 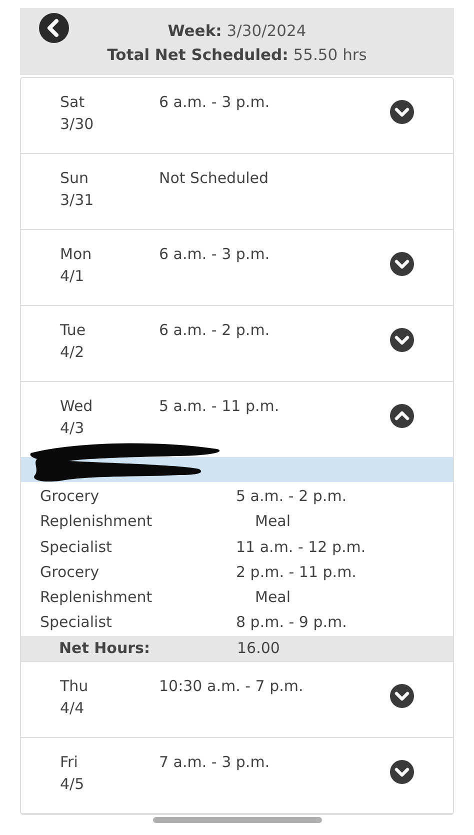 What do you see at coordinates (73, 783) in the screenshot?
I see `day-date: 4/5` at bounding box center [73, 783].